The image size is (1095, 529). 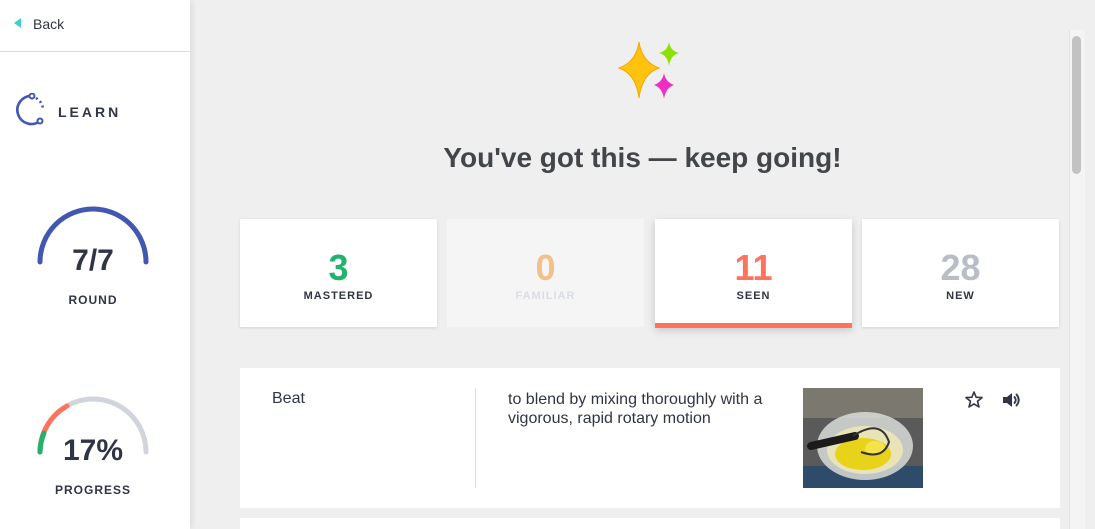 I want to click on stat-count: 0, so click(x=545, y=267).